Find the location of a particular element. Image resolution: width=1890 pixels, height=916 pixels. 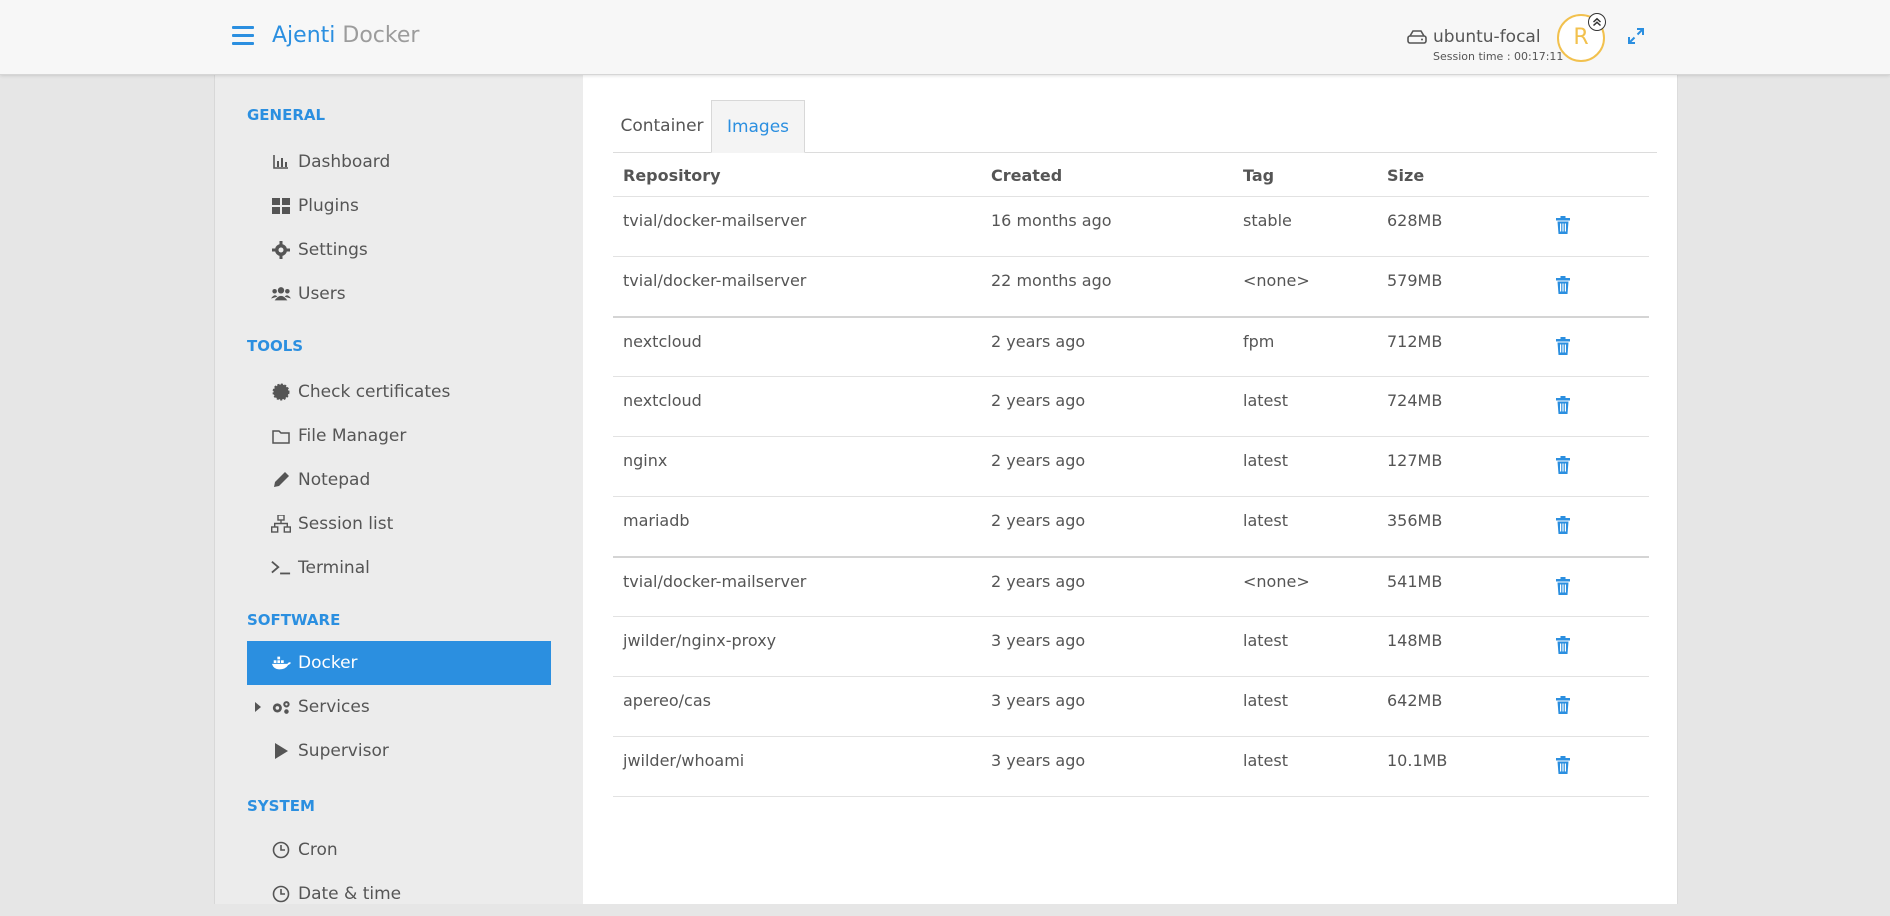

cell-size: 127MB is located at coordinates (1456, 466).